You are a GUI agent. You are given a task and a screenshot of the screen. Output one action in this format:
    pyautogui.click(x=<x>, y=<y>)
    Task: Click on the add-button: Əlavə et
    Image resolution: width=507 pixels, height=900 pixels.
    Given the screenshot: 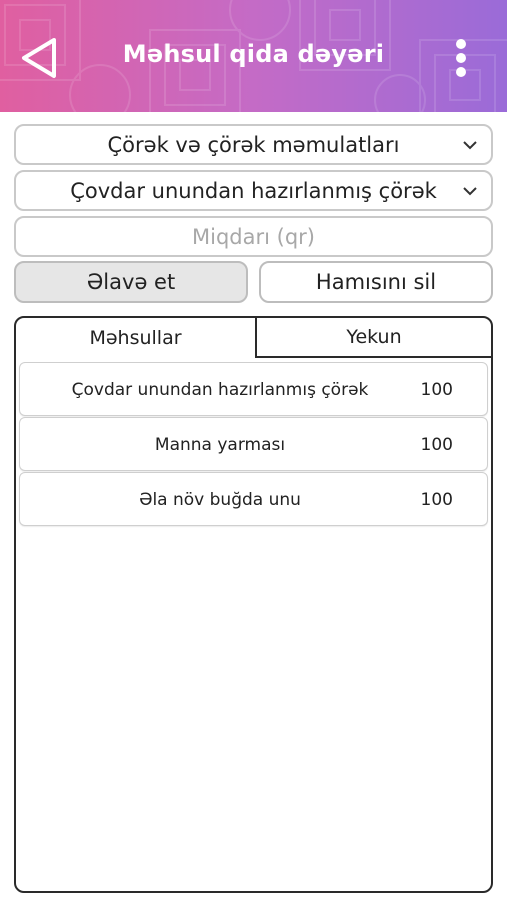 What is the action you would take?
    pyautogui.click(x=131, y=282)
    